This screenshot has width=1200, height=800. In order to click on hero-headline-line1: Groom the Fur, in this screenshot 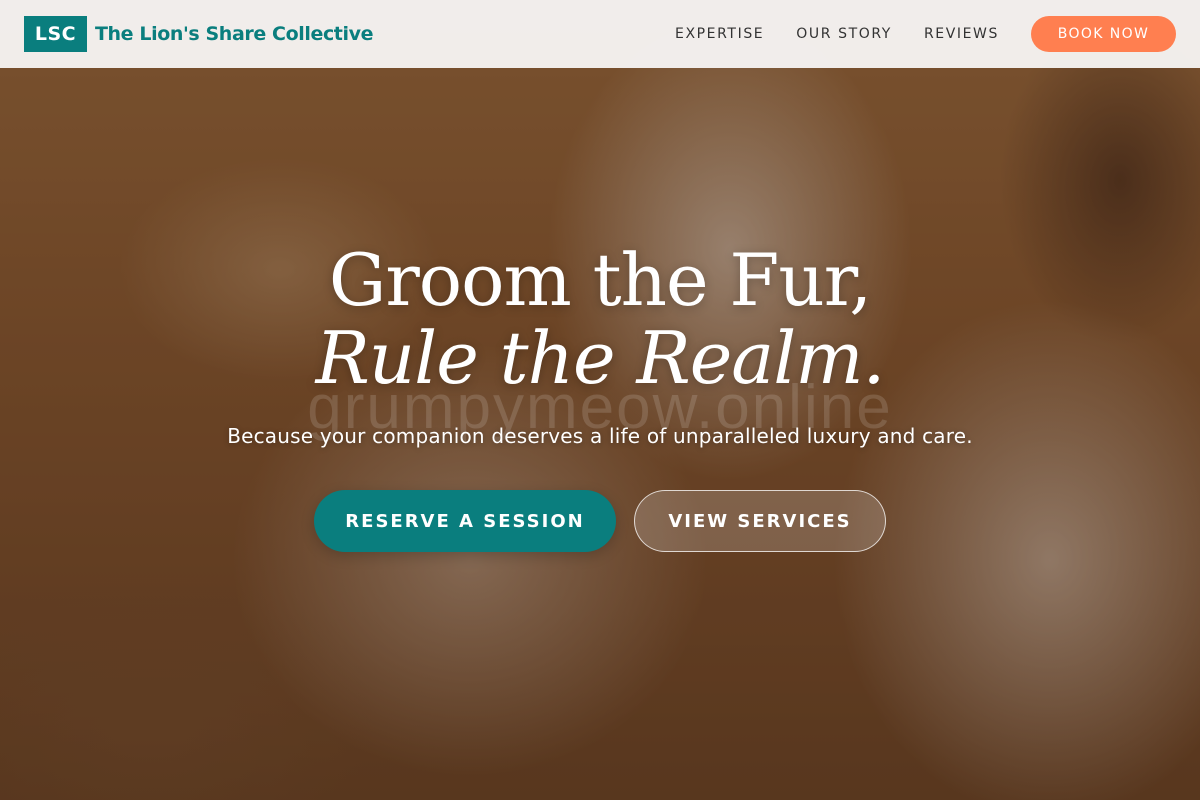, I will do `click(600, 280)`.